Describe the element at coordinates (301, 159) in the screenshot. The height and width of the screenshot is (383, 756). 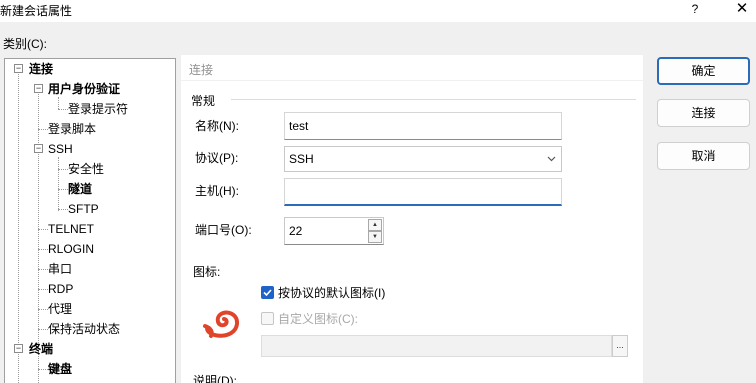
I see `protocol-value: SSH` at that location.